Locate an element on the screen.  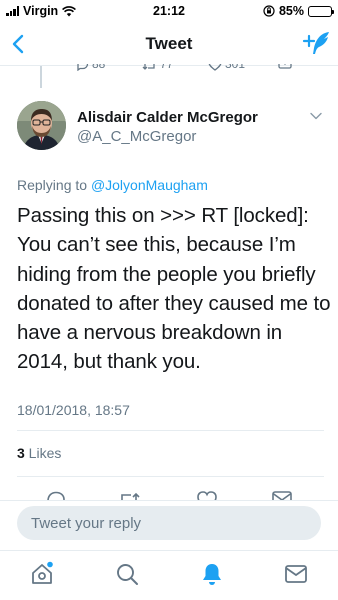
search-icon is located at coordinates (127, 574).